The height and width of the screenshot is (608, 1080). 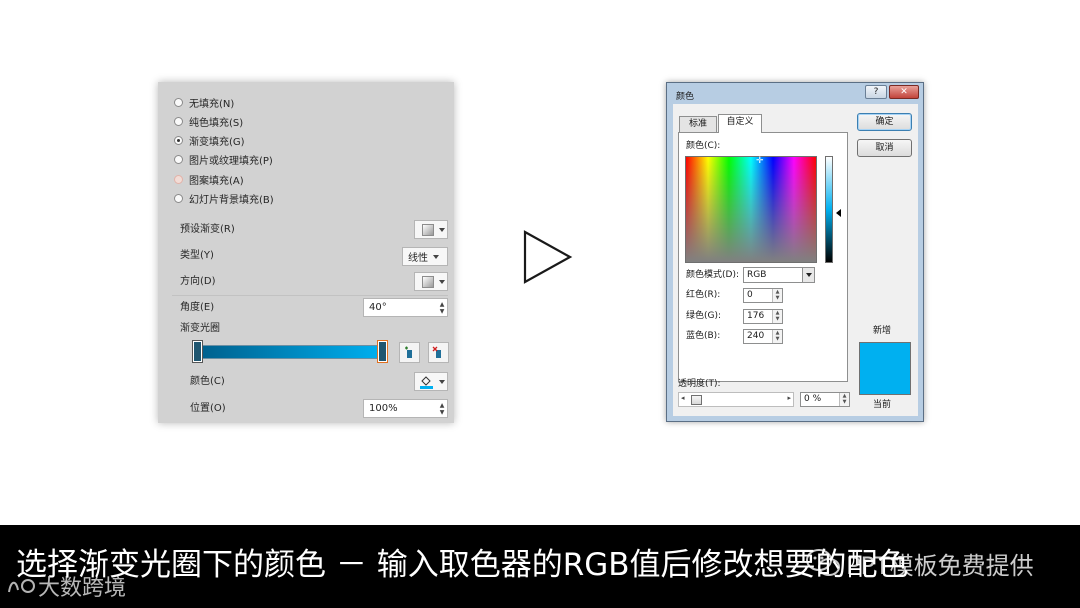 What do you see at coordinates (178, 159) in the screenshot?
I see `radio-picture` at bounding box center [178, 159].